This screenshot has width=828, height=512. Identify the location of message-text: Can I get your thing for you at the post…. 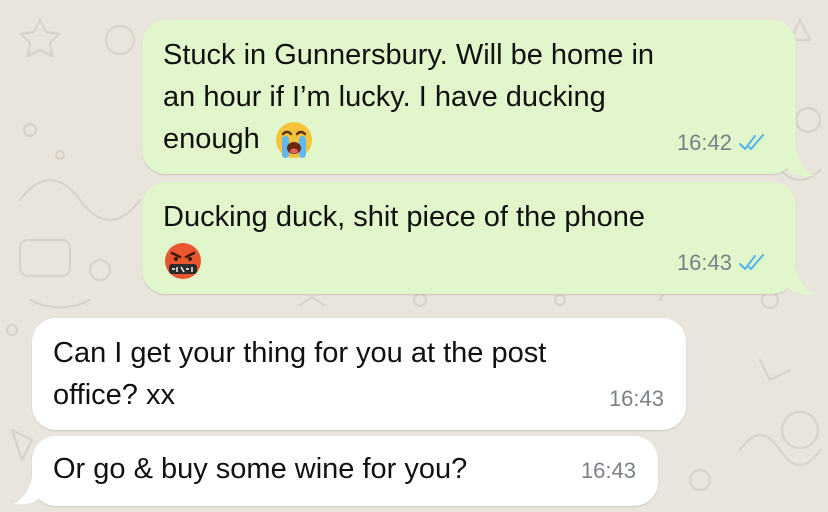
(299, 374).